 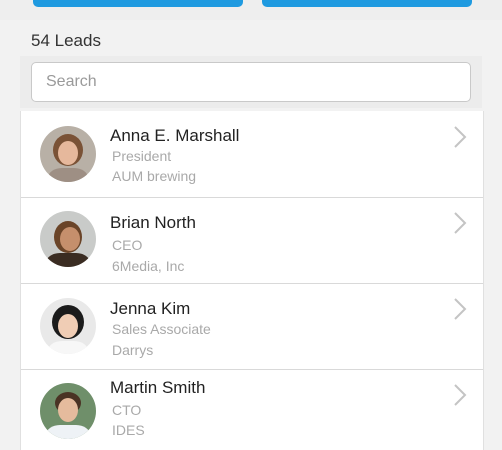 I want to click on lead-company: Darrys, so click(x=133, y=350).